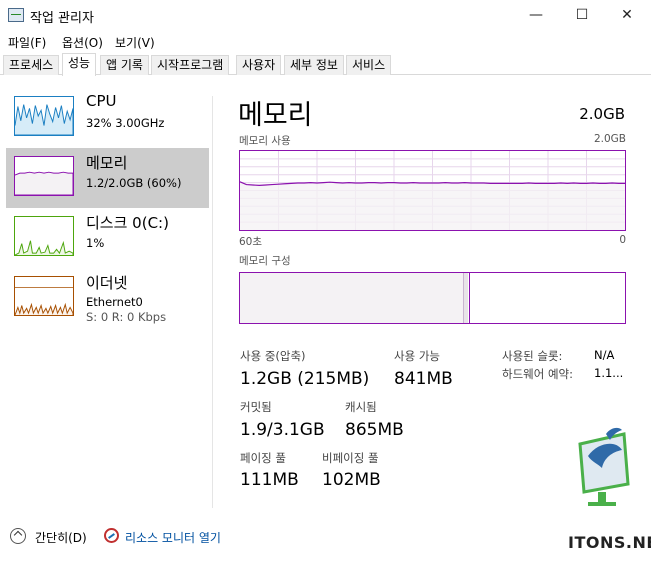 This screenshot has height=562, width=651. Describe the element at coordinates (27, 42) in the screenshot. I see `menu-file: 파일(F)` at that location.